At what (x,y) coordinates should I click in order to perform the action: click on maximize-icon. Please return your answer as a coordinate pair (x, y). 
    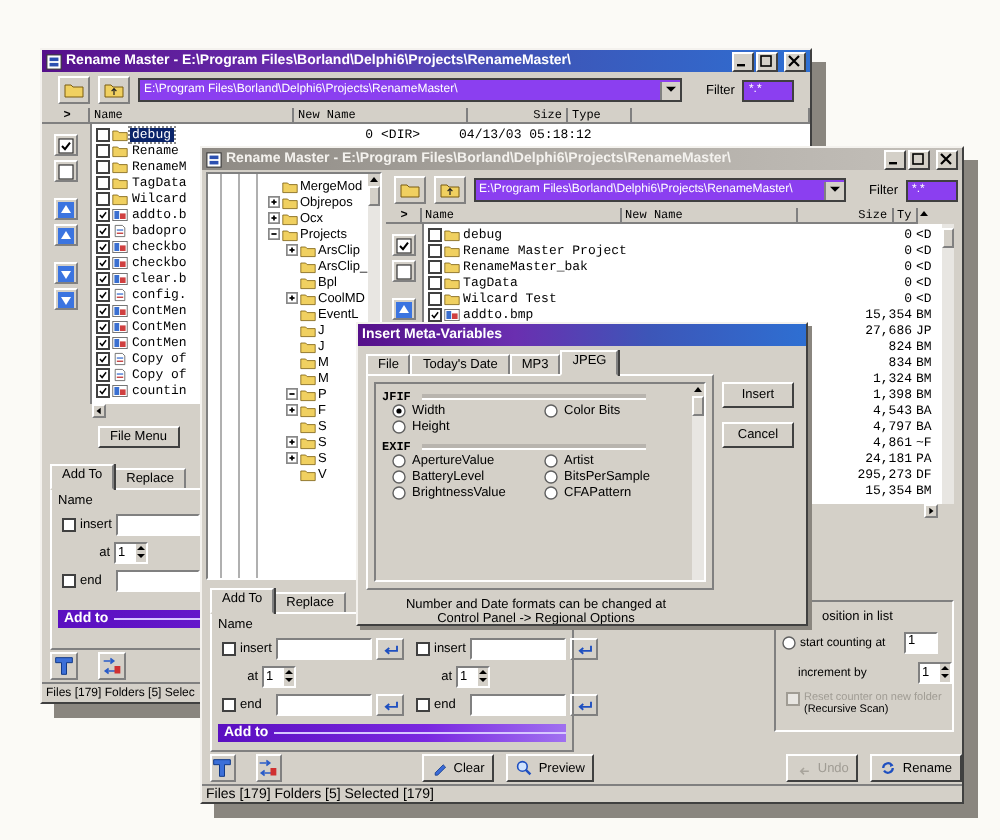
    Looking at the image, I should click on (766, 60).